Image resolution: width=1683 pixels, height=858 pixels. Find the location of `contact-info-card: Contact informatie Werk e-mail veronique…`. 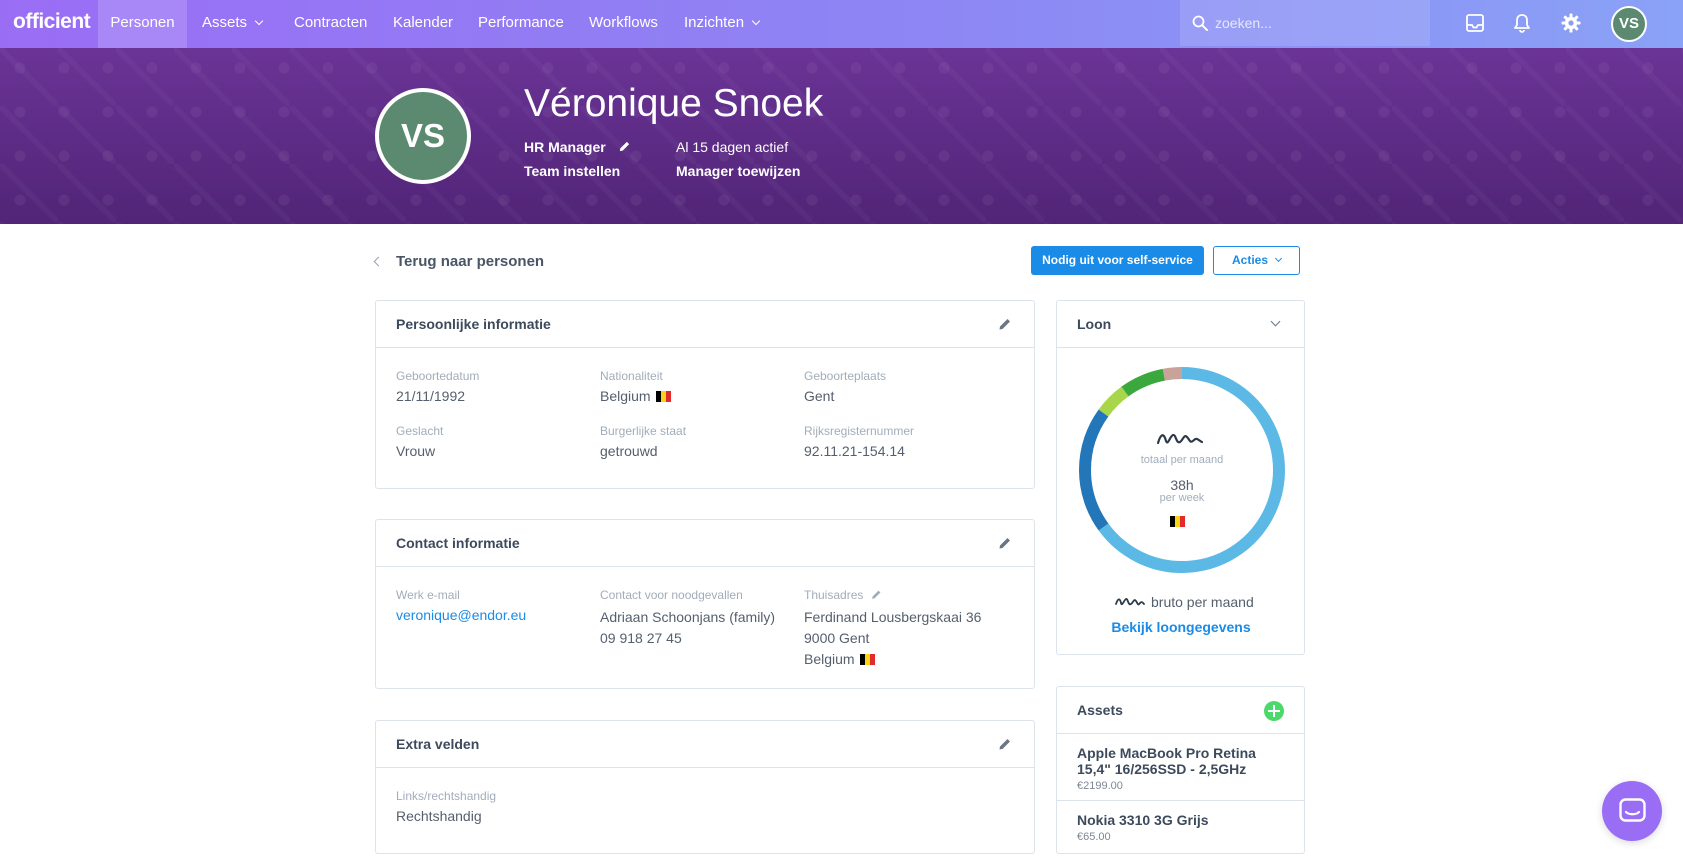

contact-info-card: Contact informatie Werk e-mail veronique… is located at coordinates (705, 604).